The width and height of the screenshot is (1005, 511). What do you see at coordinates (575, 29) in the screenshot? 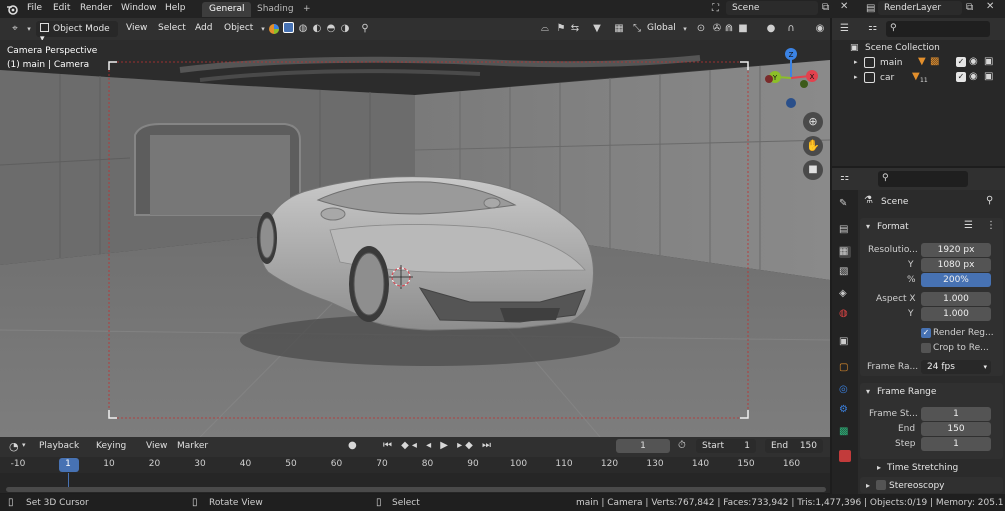
I see `link-icon: ⇆` at bounding box center [575, 29].